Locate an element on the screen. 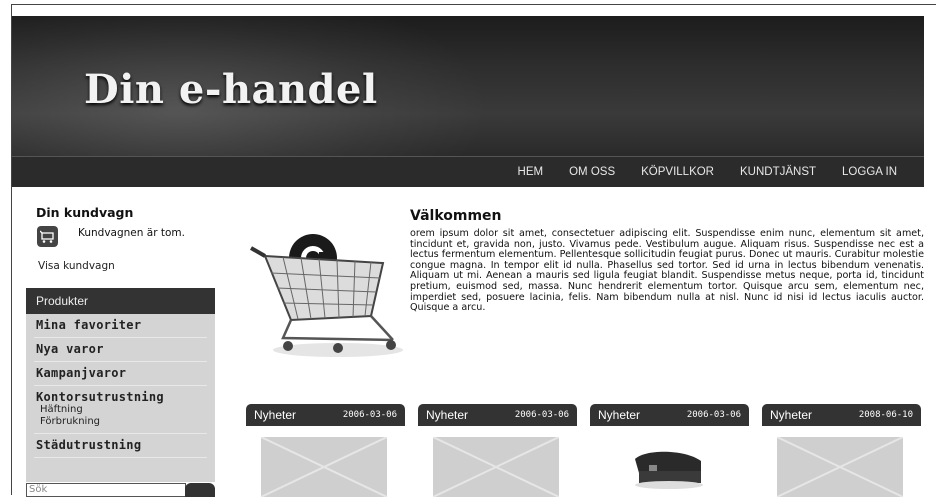 The image size is (936, 497). product-category-office: Kontorsutrustning Häftning Förbrukning is located at coordinates (120, 410).